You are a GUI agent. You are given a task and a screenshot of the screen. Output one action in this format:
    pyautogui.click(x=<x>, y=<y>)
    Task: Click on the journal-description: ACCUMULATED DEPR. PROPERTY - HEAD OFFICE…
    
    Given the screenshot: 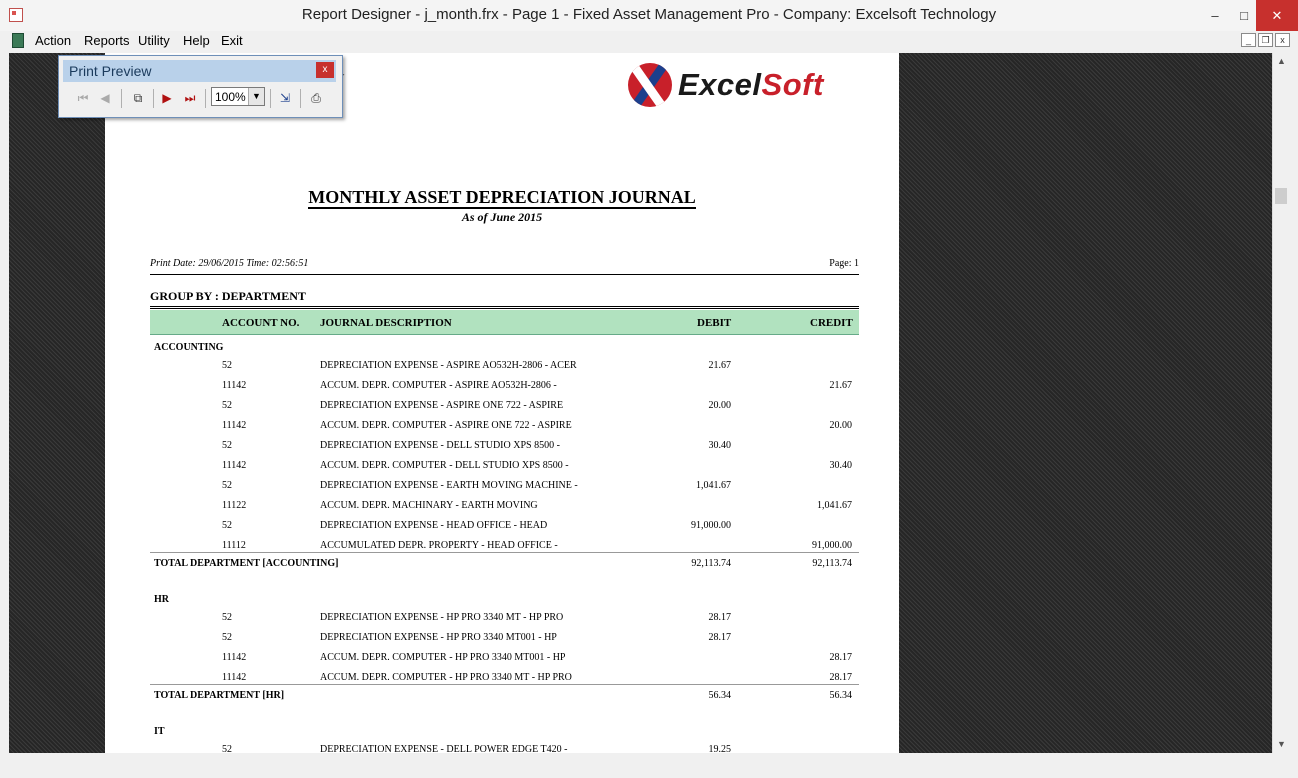 What is the action you would take?
    pyautogui.click(x=439, y=545)
    